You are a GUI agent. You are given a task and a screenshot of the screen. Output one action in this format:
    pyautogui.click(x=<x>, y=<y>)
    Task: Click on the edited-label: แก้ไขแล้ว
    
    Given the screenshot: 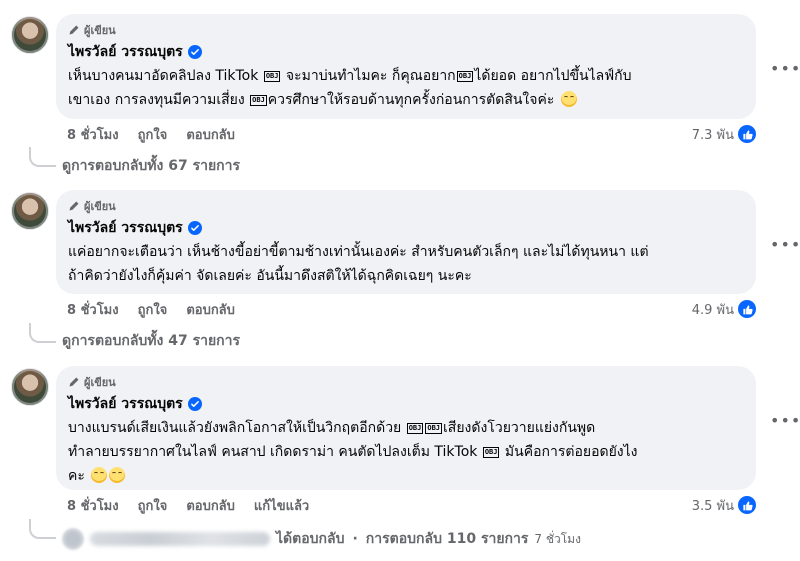 What is the action you would take?
    pyautogui.click(x=281, y=505)
    